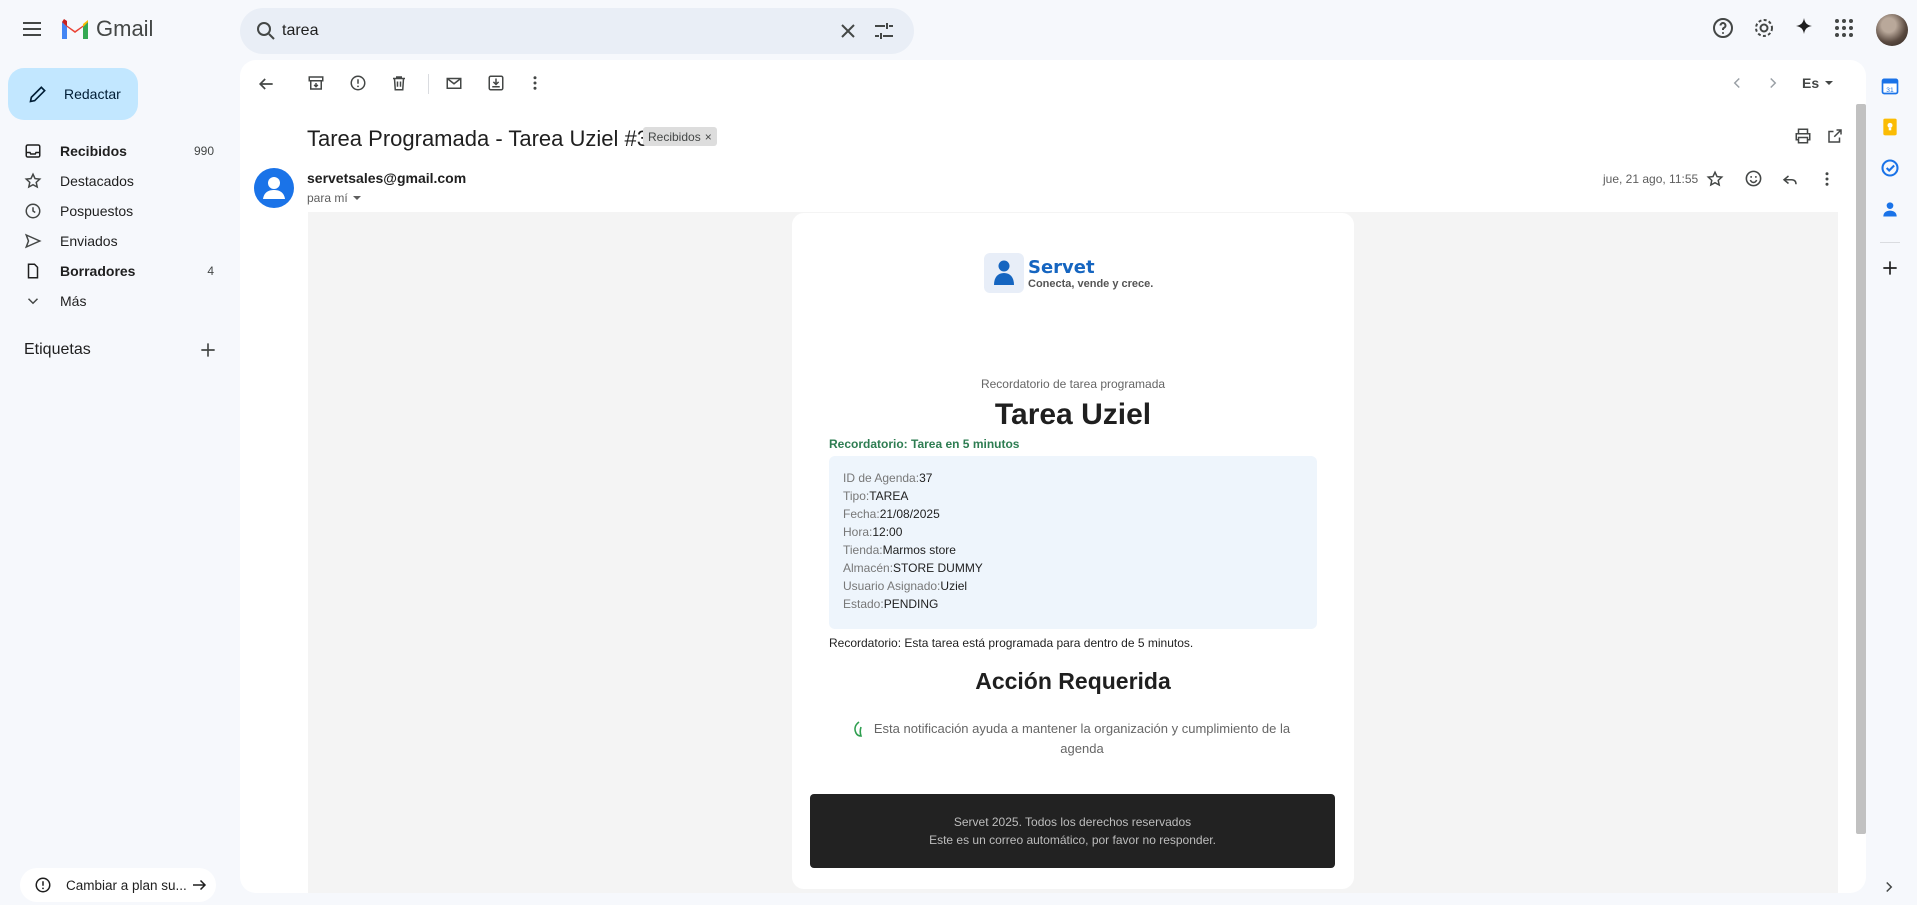 The image size is (1917, 905). Describe the element at coordinates (887, 532) in the screenshot. I see `detail-value: 12:00` at that location.